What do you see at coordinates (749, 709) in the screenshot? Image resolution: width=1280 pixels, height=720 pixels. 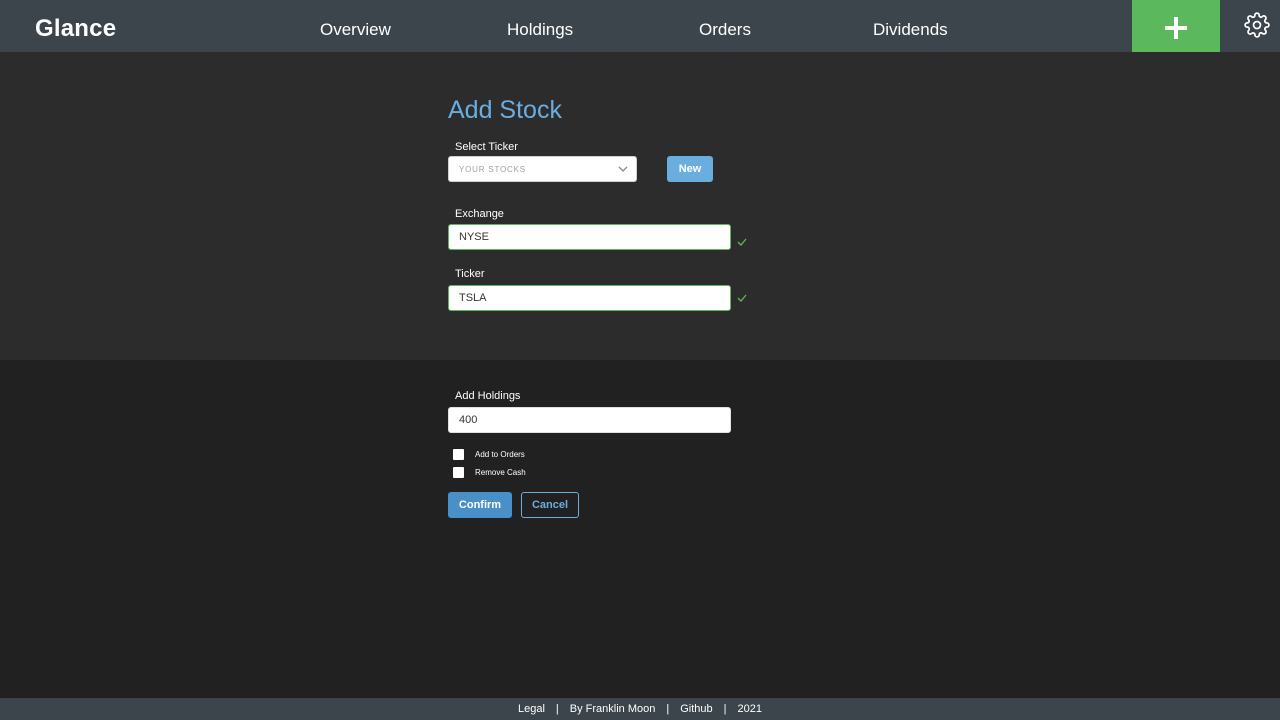 I see `footer-year: 2021` at bounding box center [749, 709].